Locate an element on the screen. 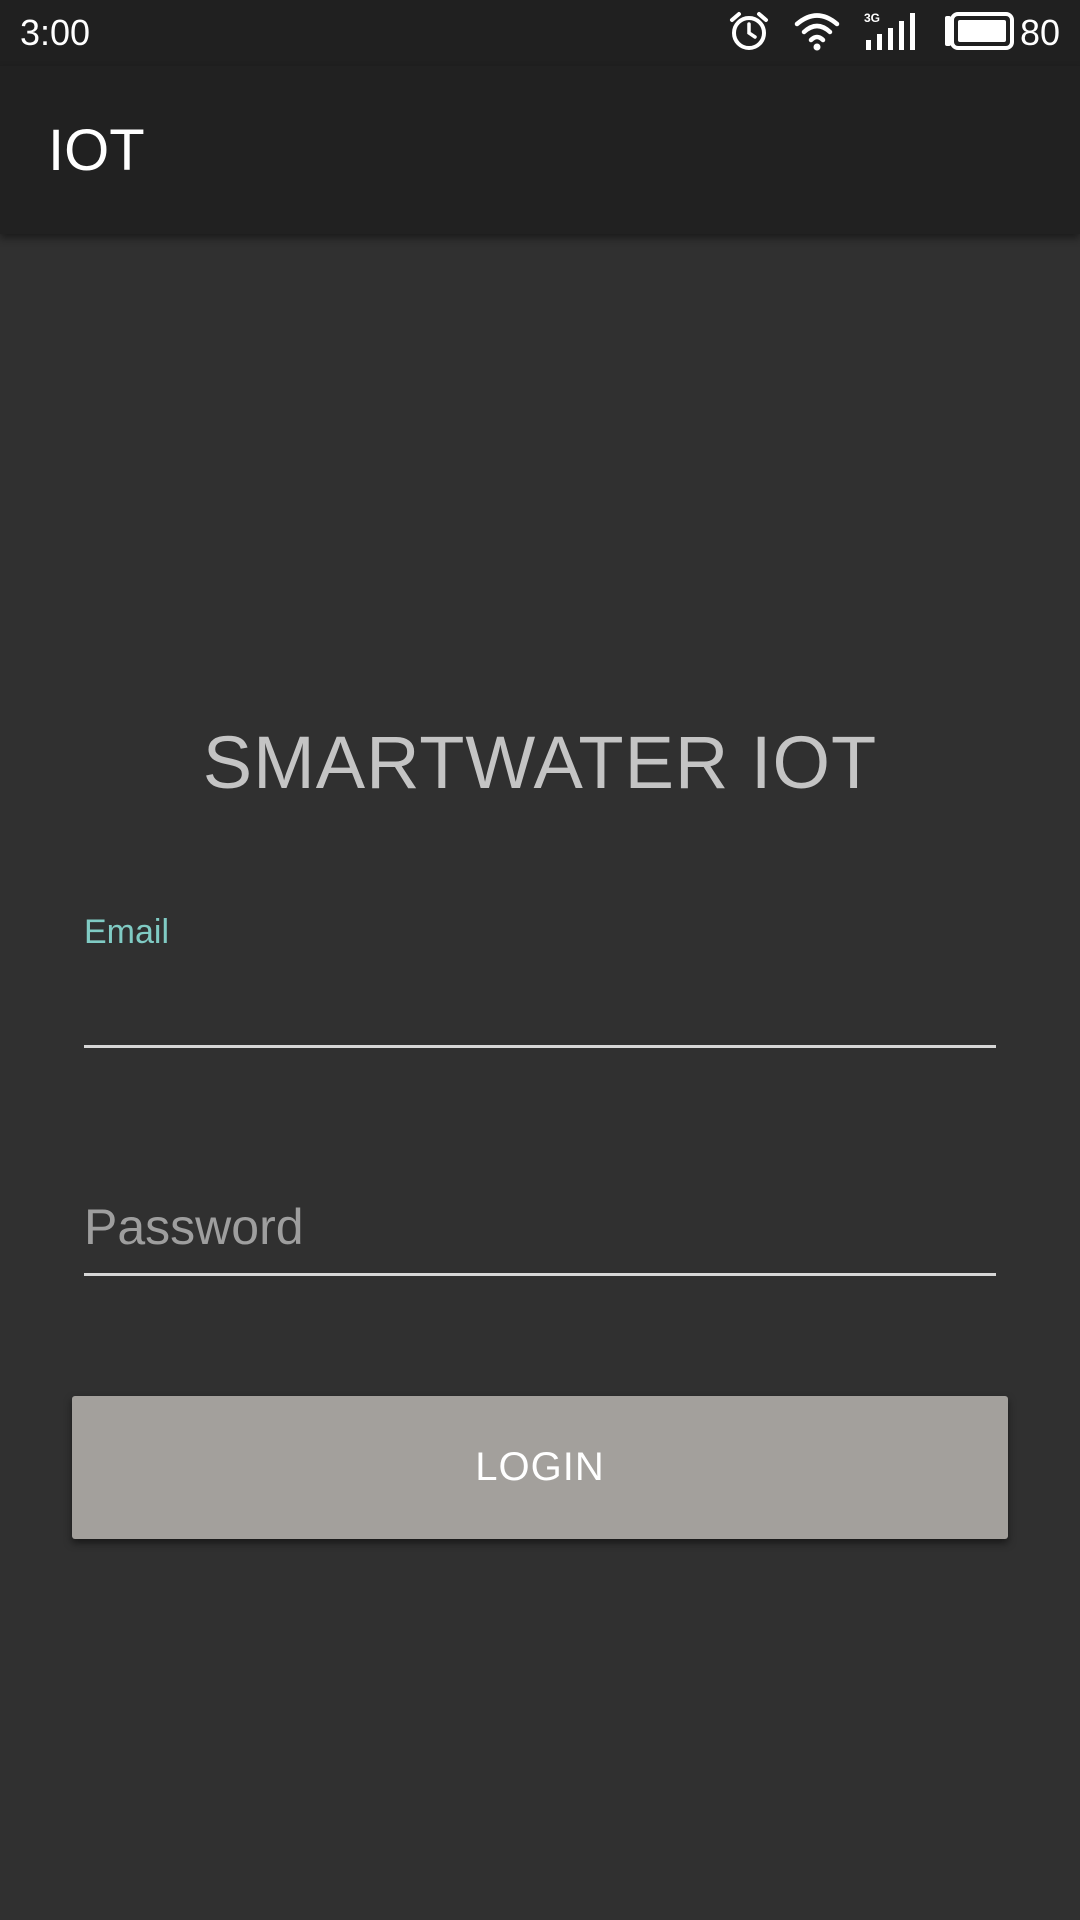 The image size is (1080, 1920). password-input is located at coordinates (540, 1228).